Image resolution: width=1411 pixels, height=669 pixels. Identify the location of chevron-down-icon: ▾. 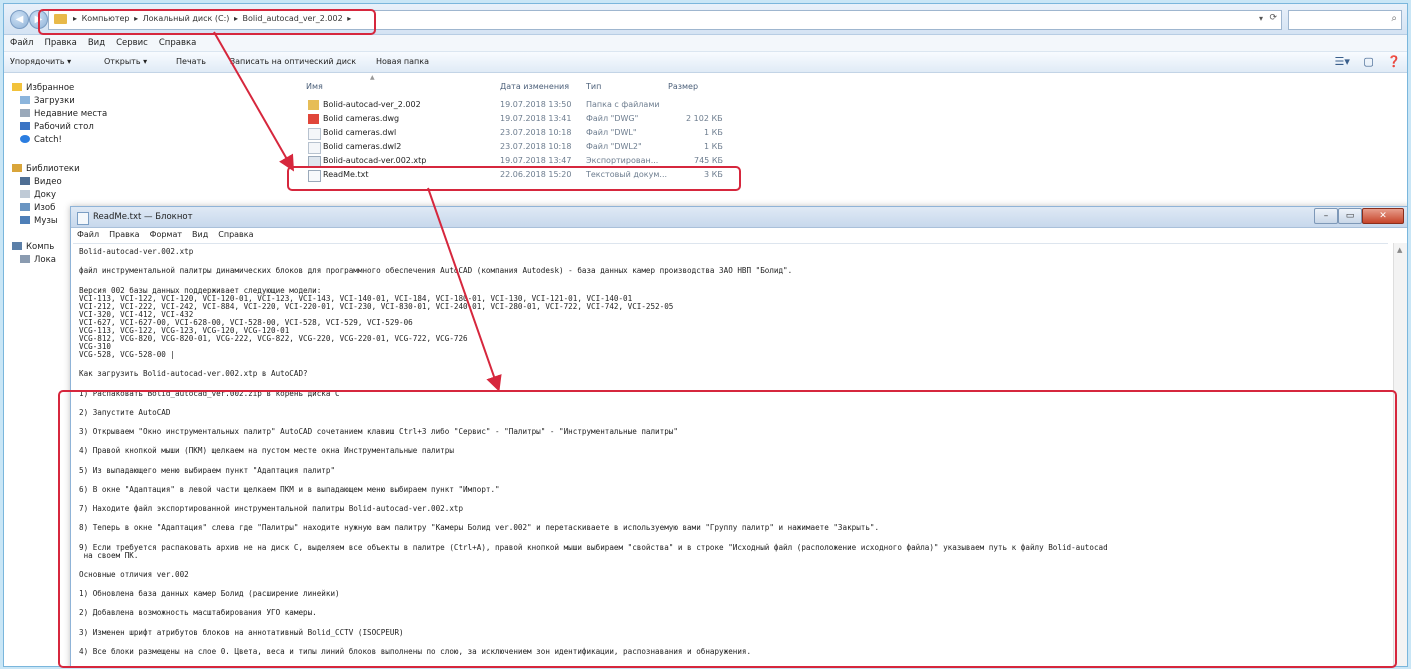
(1261, 18).